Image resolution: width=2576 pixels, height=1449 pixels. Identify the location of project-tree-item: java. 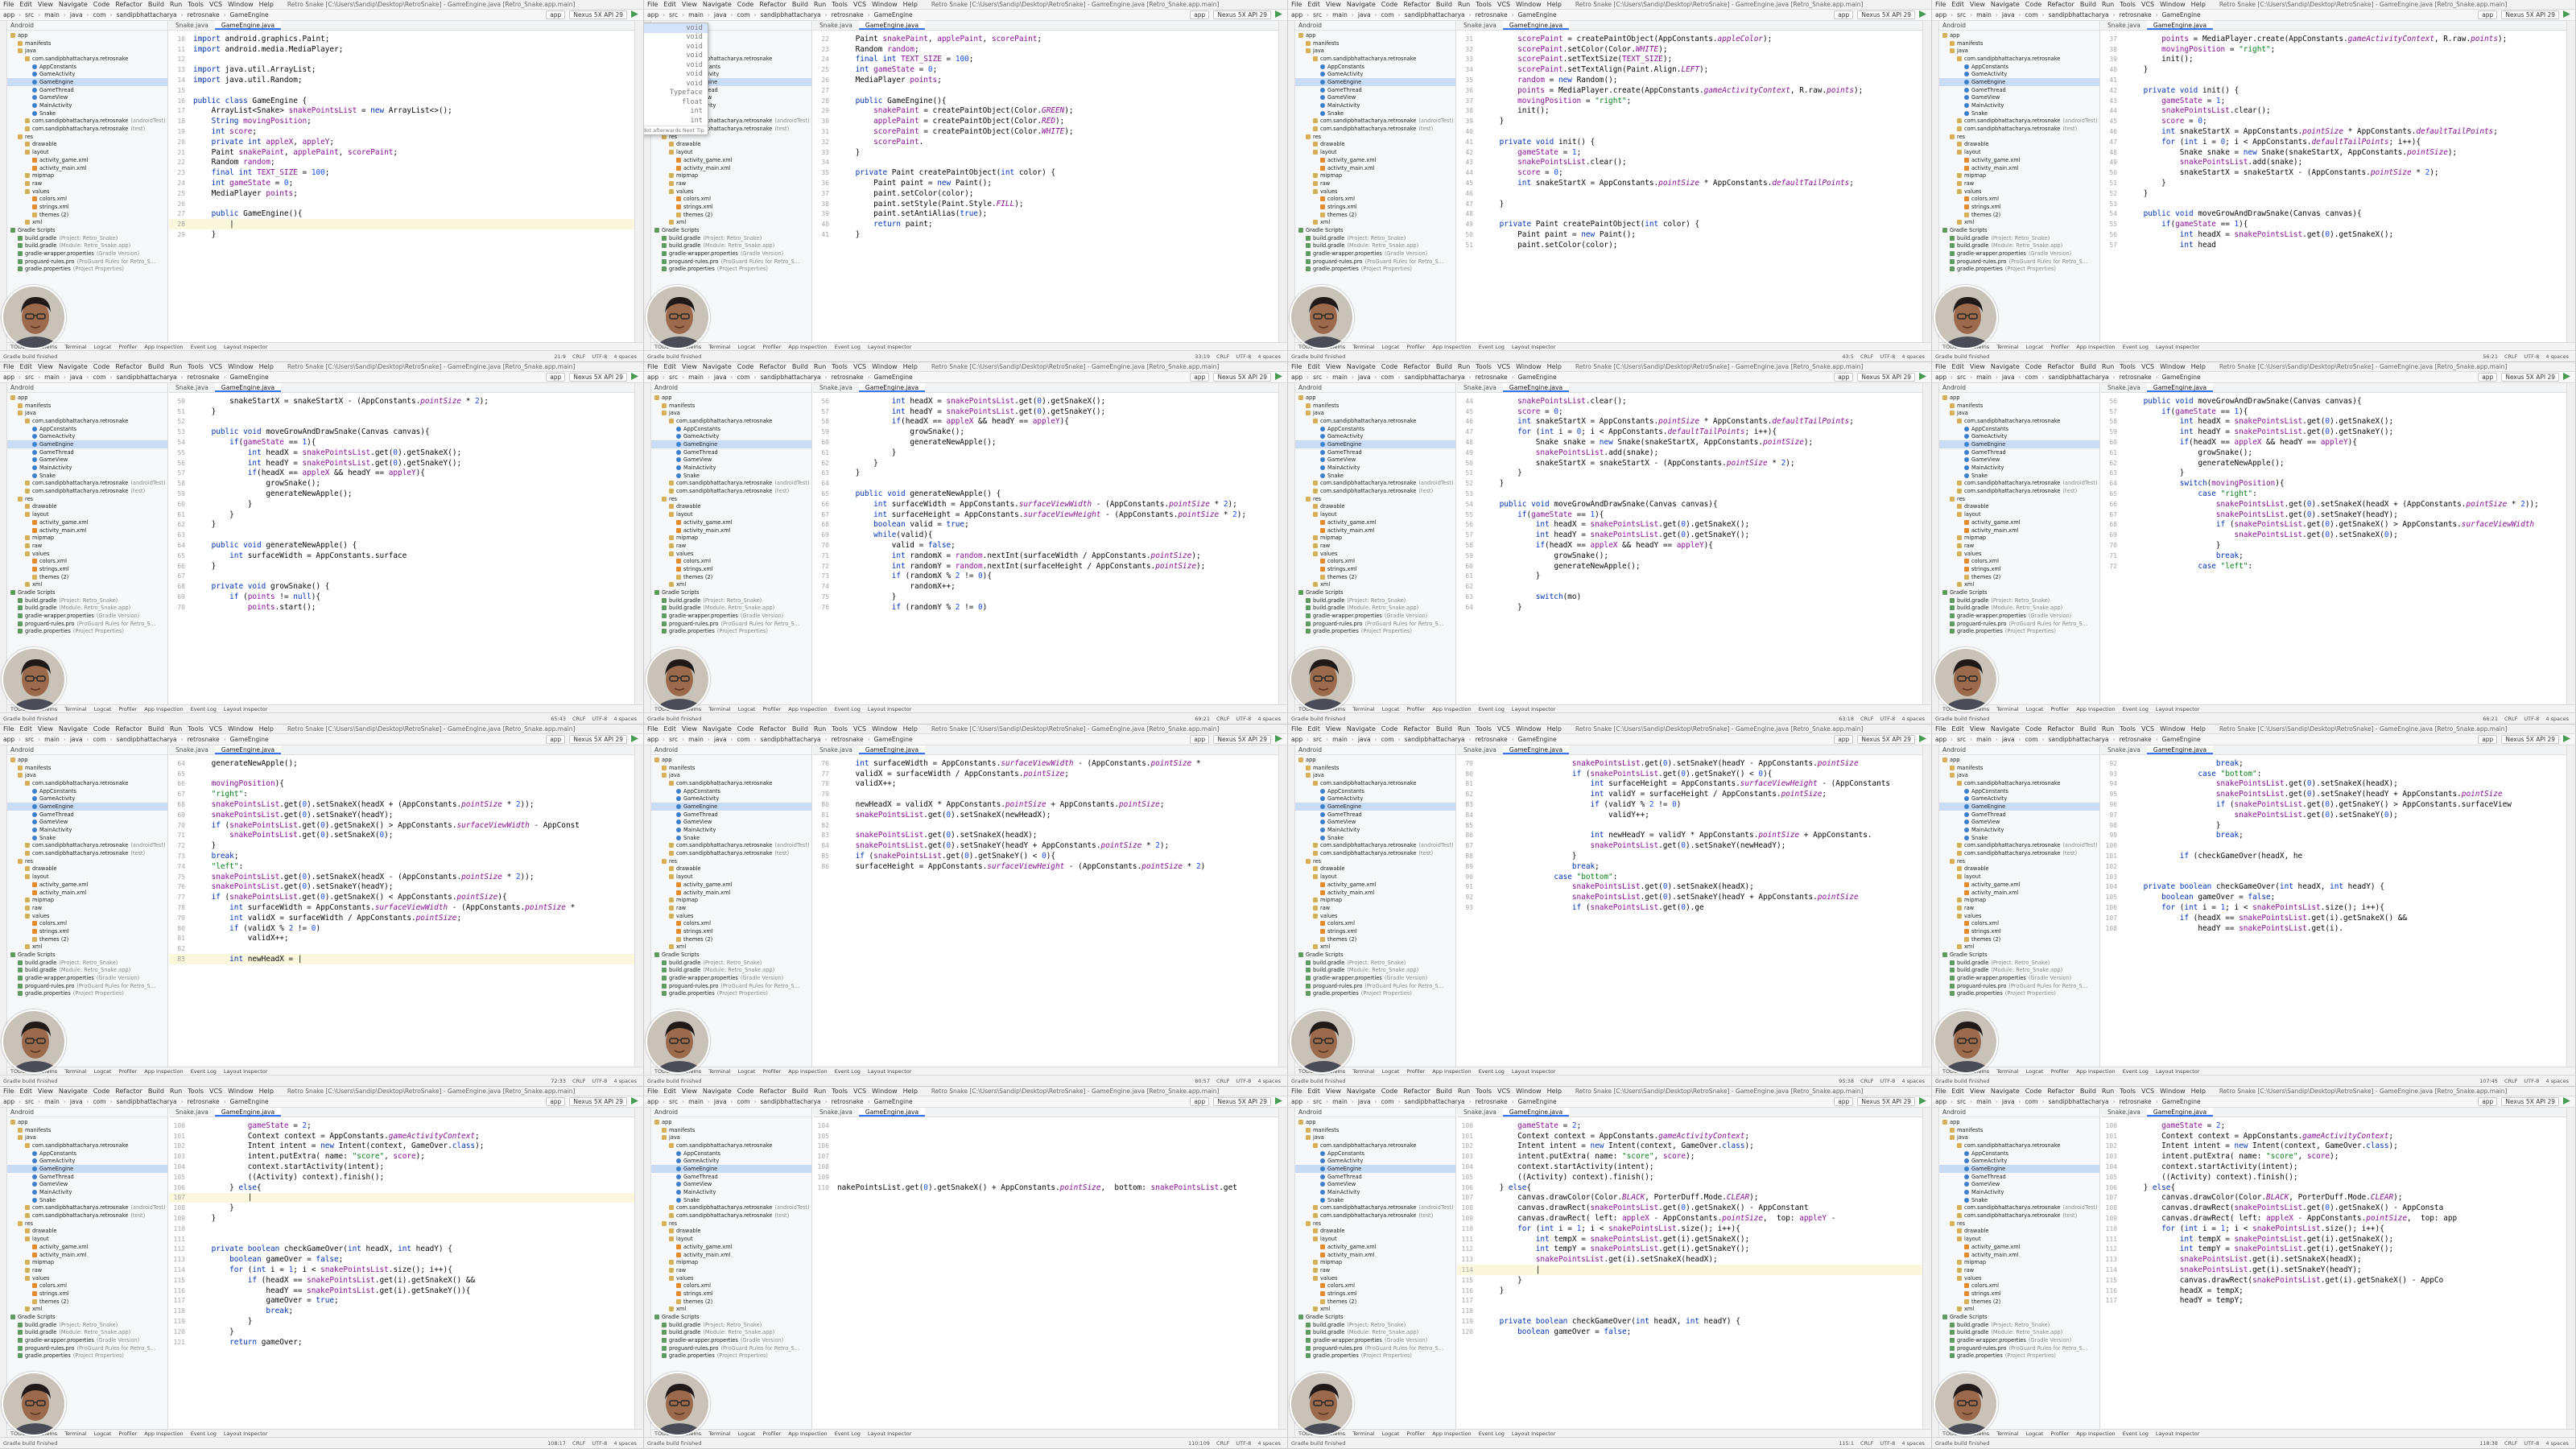
(1375, 51).